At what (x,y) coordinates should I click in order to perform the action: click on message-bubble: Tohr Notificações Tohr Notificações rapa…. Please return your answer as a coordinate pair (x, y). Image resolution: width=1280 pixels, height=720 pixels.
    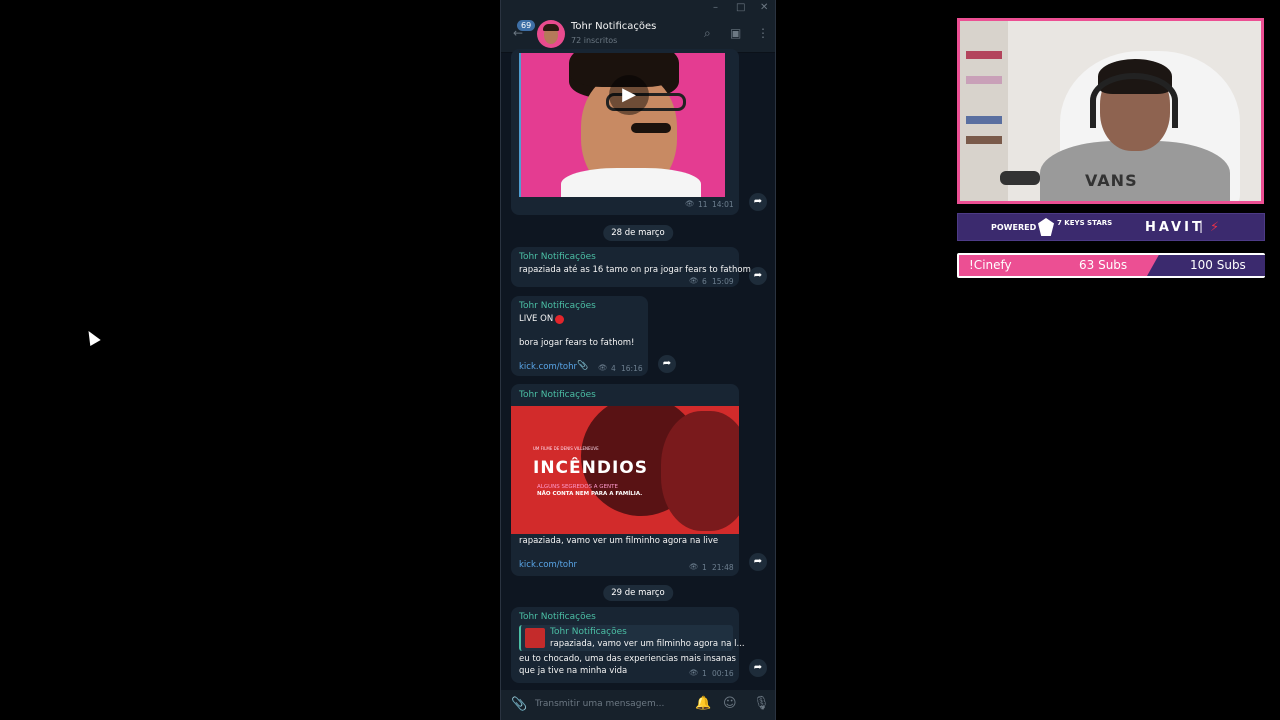
    Looking at the image, I should click on (628, 645).